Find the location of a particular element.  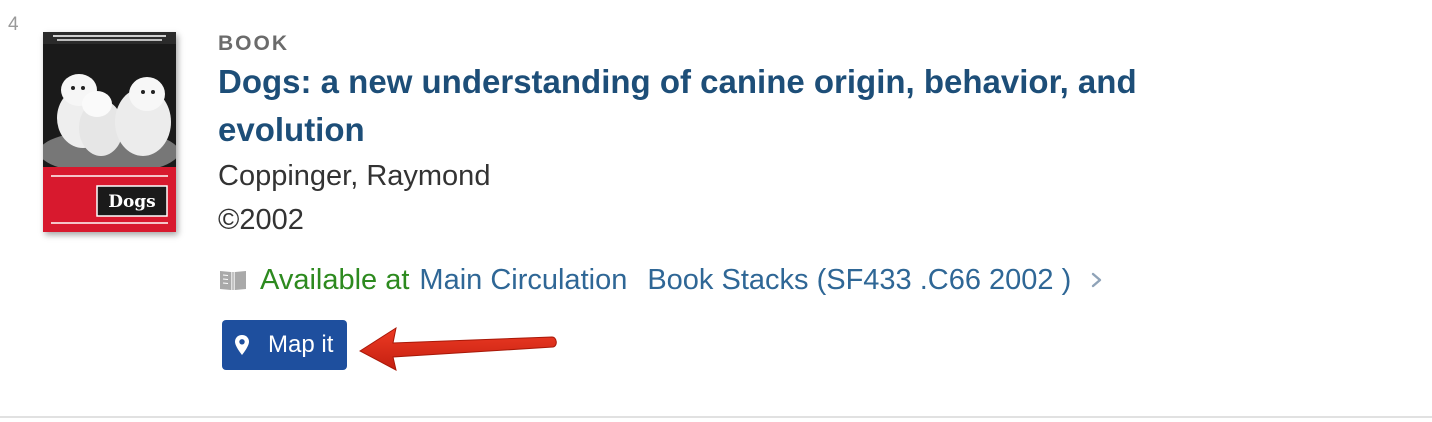

book-cover-image: Dogs is located at coordinates (109, 132).